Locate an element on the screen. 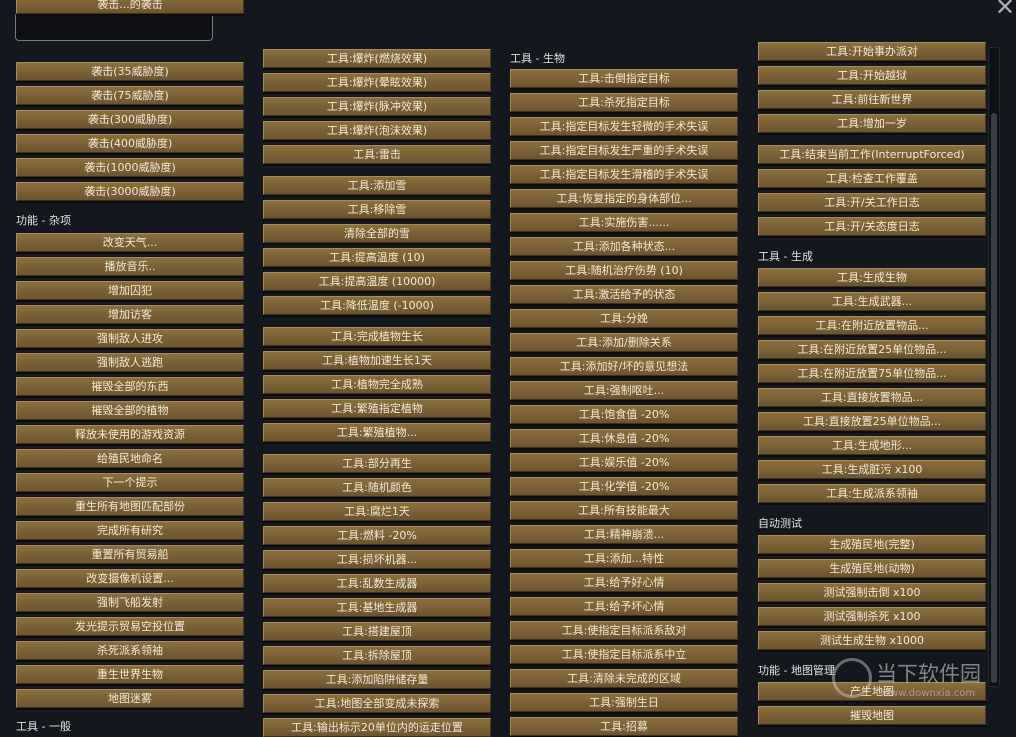 The image size is (1016, 737). debug-action-button: 工具:提高温度 (10000) is located at coordinates (377, 281).